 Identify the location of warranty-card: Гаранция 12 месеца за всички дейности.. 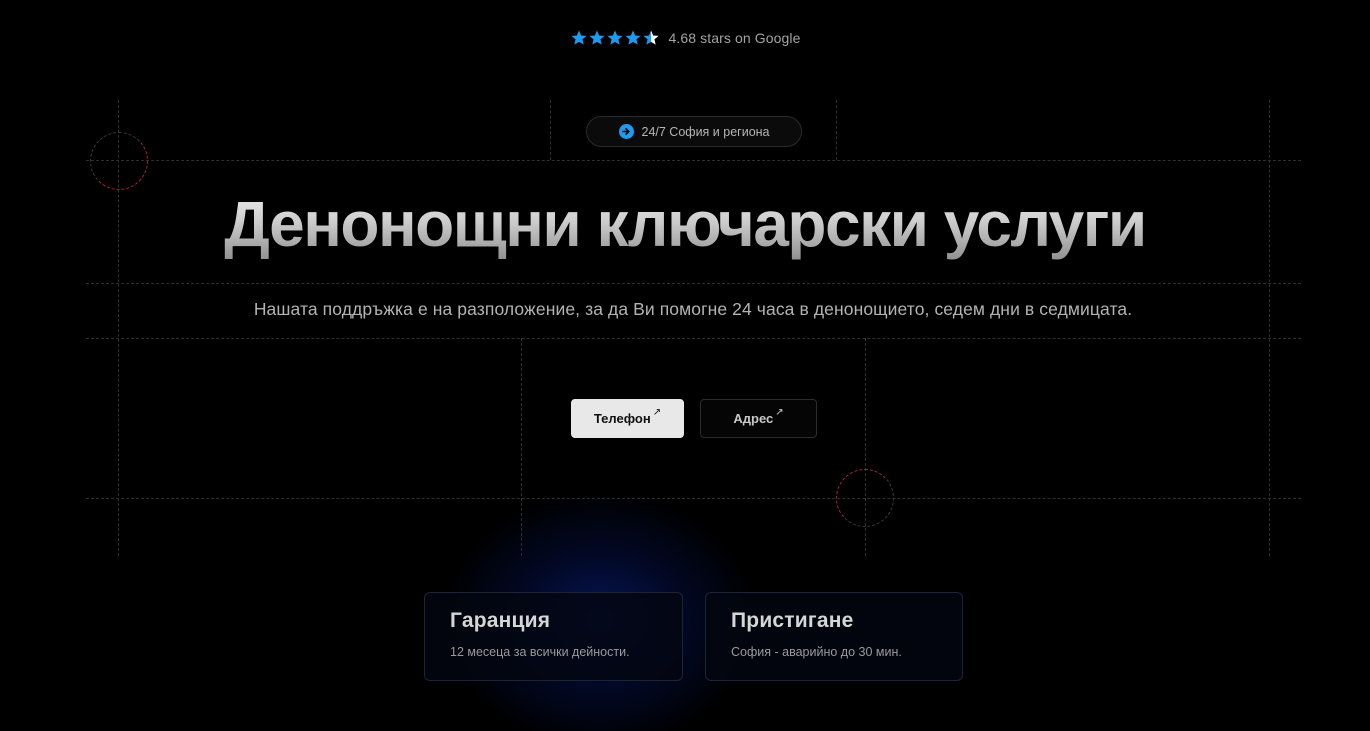
(553, 636).